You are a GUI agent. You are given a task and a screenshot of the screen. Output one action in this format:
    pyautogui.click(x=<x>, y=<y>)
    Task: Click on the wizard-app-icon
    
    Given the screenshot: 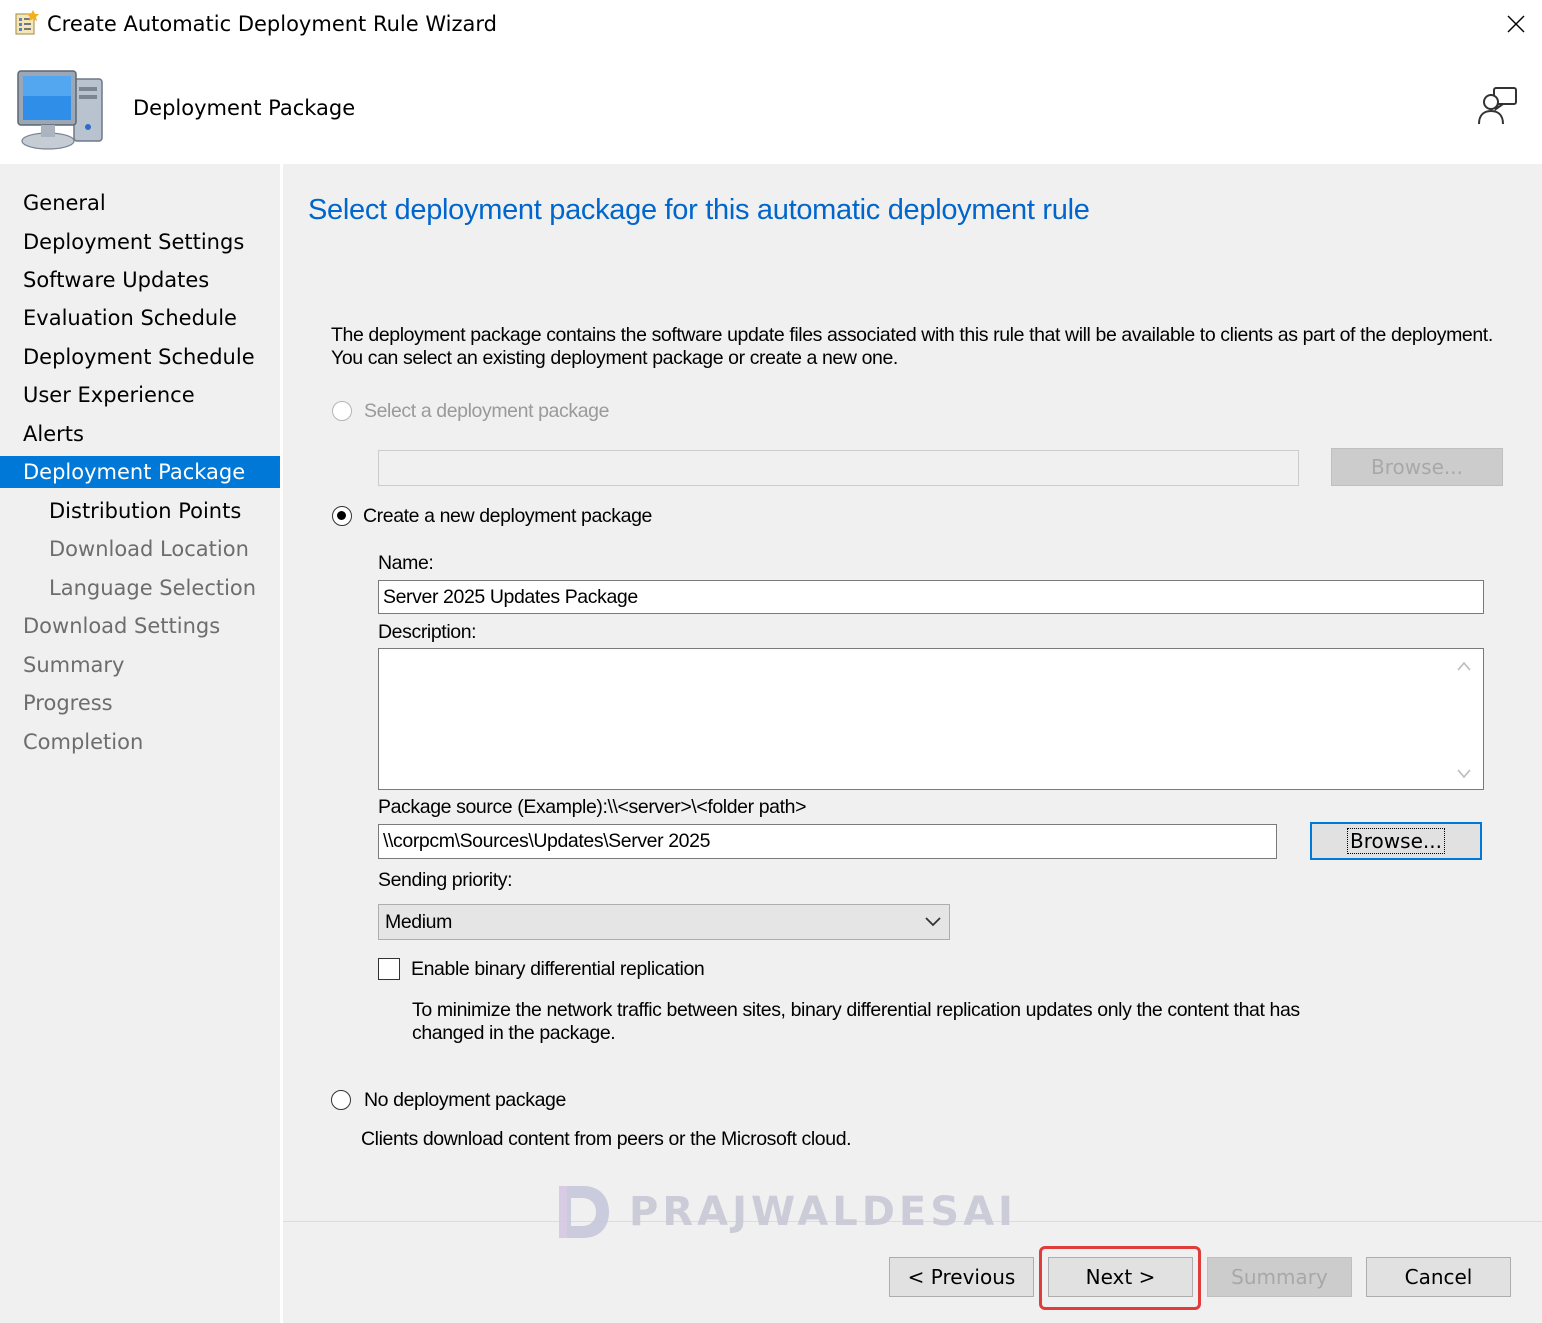 What is the action you would take?
    pyautogui.click(x=27, y=22)
    